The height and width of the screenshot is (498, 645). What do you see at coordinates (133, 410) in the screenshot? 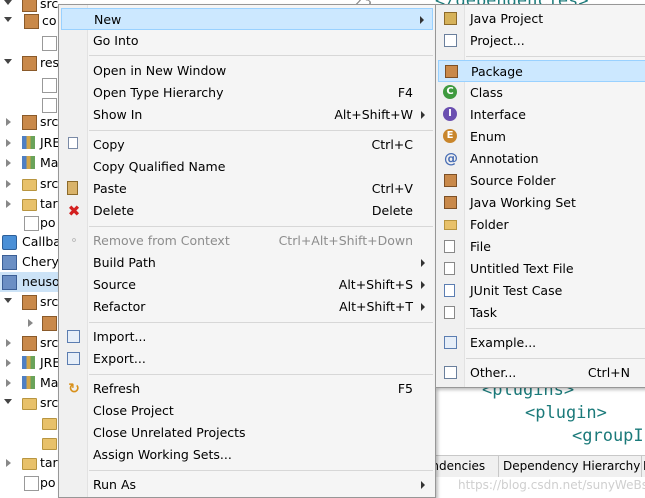
I see `menu-item-label: Close Project` at bounding box center [133, 410].